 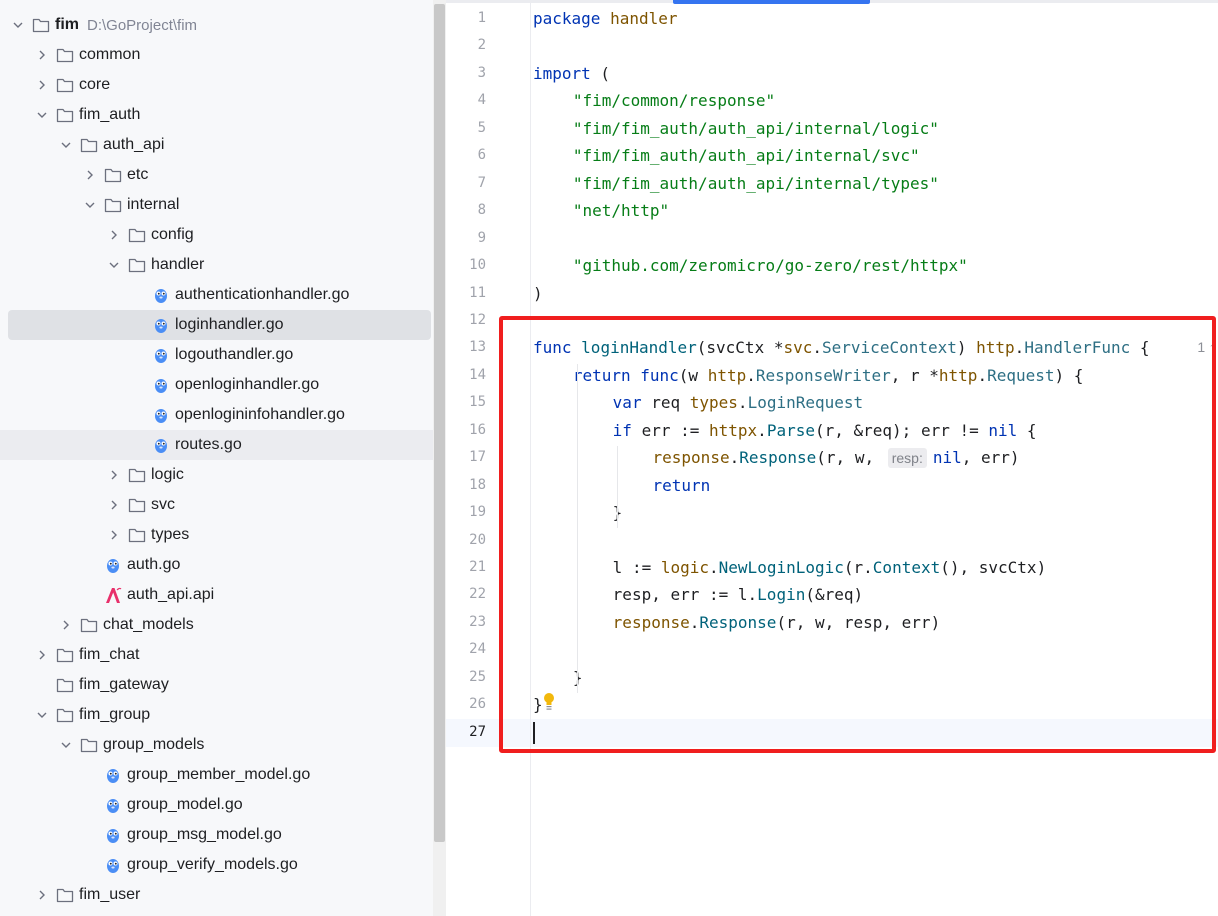 What do you see at coordinates (216, 355) in the screenshot?
I see `tree-item-logouthandler-go: logouthandler.go` at bounding box center [216, 355].